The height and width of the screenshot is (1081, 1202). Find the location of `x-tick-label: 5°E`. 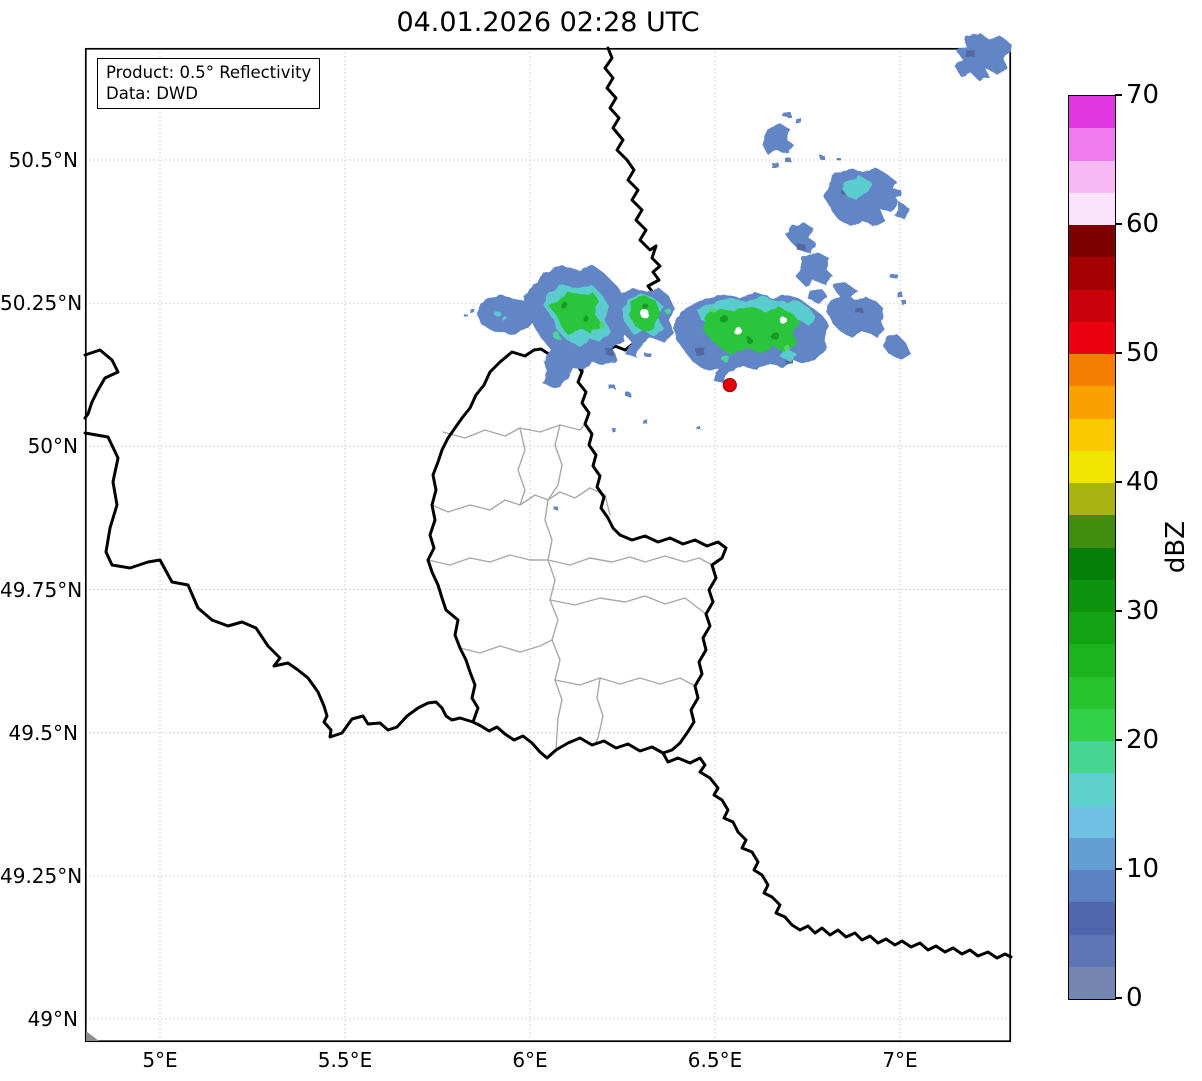

x-tick-label: 5°E is located at coordinates (160, 1060).